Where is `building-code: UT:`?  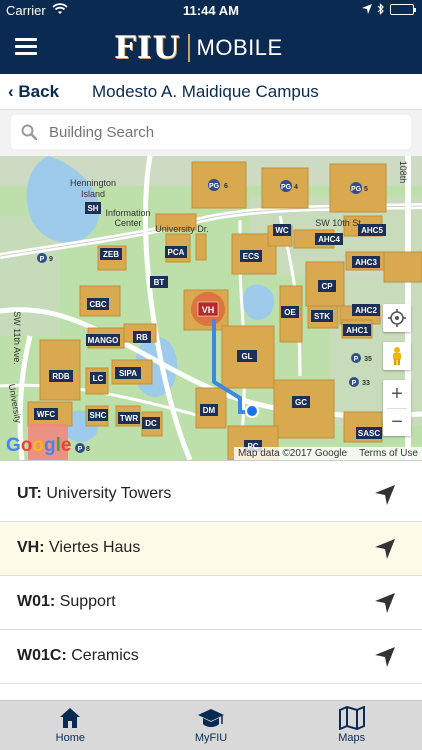
building-code: UT: is located at coordinates (29, 493).